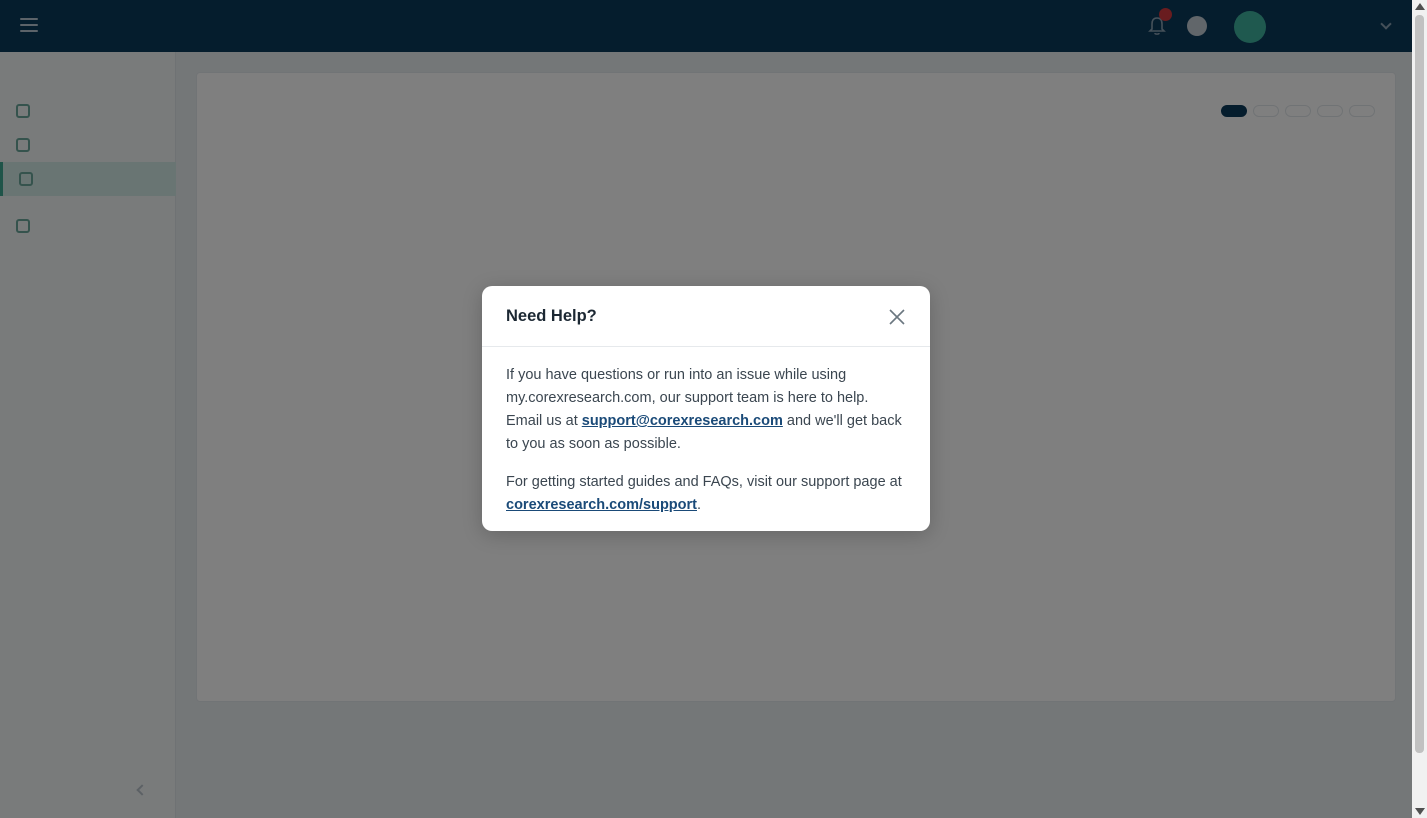 The height and width of the screenshot is (818, 1427). Describe the element at coordinates (897, 317) in the screenshot. I see `close-icon` at that location.